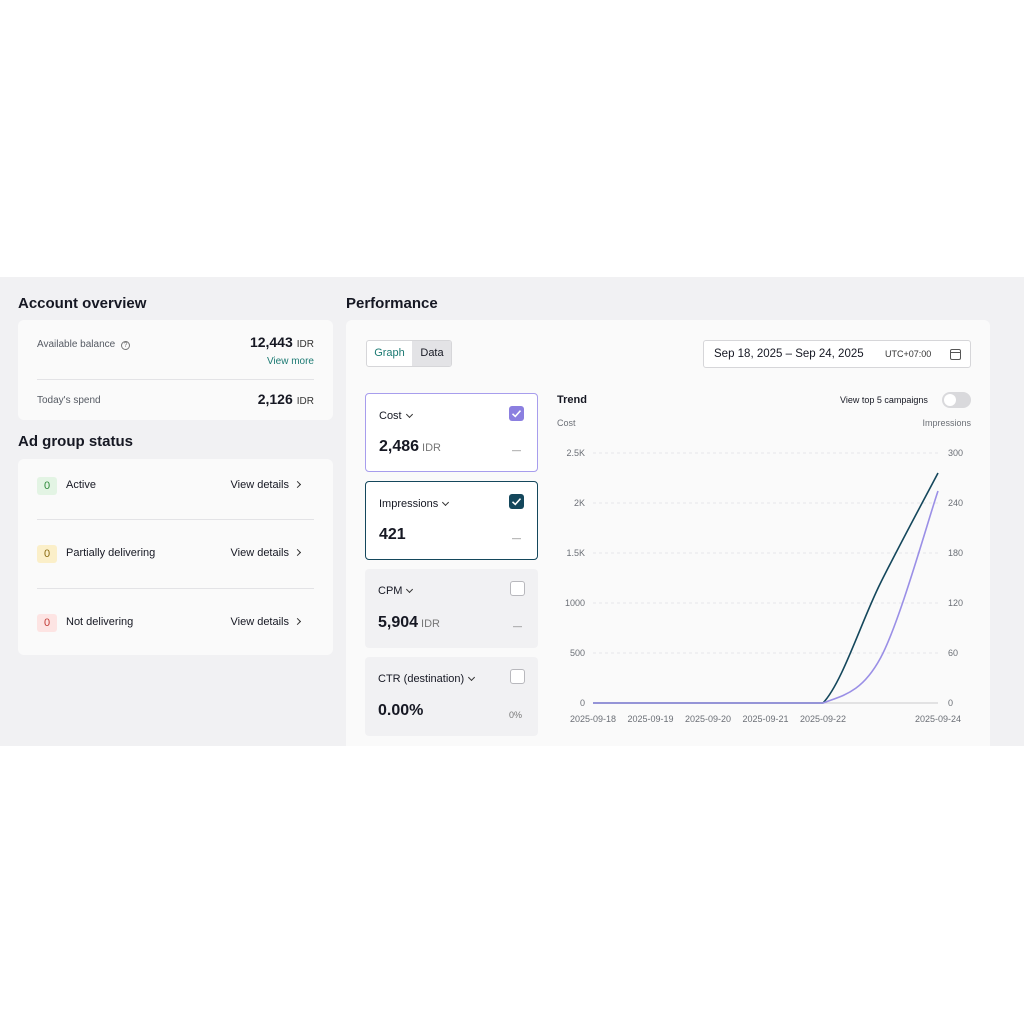  What do you see at coordinates (47, 486) in the screenshot?
I see `active-count-badge: 0` at bounding box center [47, 486].